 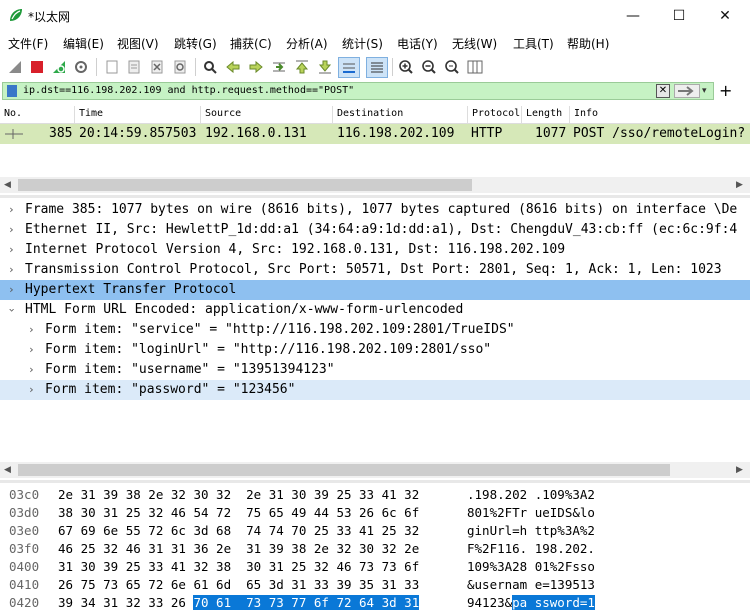 What do you see at coordinates (663, 91) in the screenshot?
I see `clear-filter-icon: ✕` at bounding box center [663, 91].